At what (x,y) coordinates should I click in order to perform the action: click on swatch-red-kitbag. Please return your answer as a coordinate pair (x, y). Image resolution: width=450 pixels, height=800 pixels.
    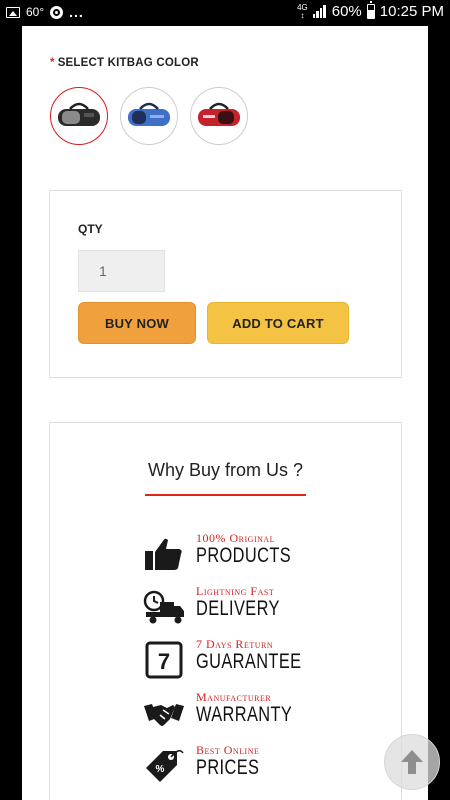
    Looking at the image, I should click on (219, 116).